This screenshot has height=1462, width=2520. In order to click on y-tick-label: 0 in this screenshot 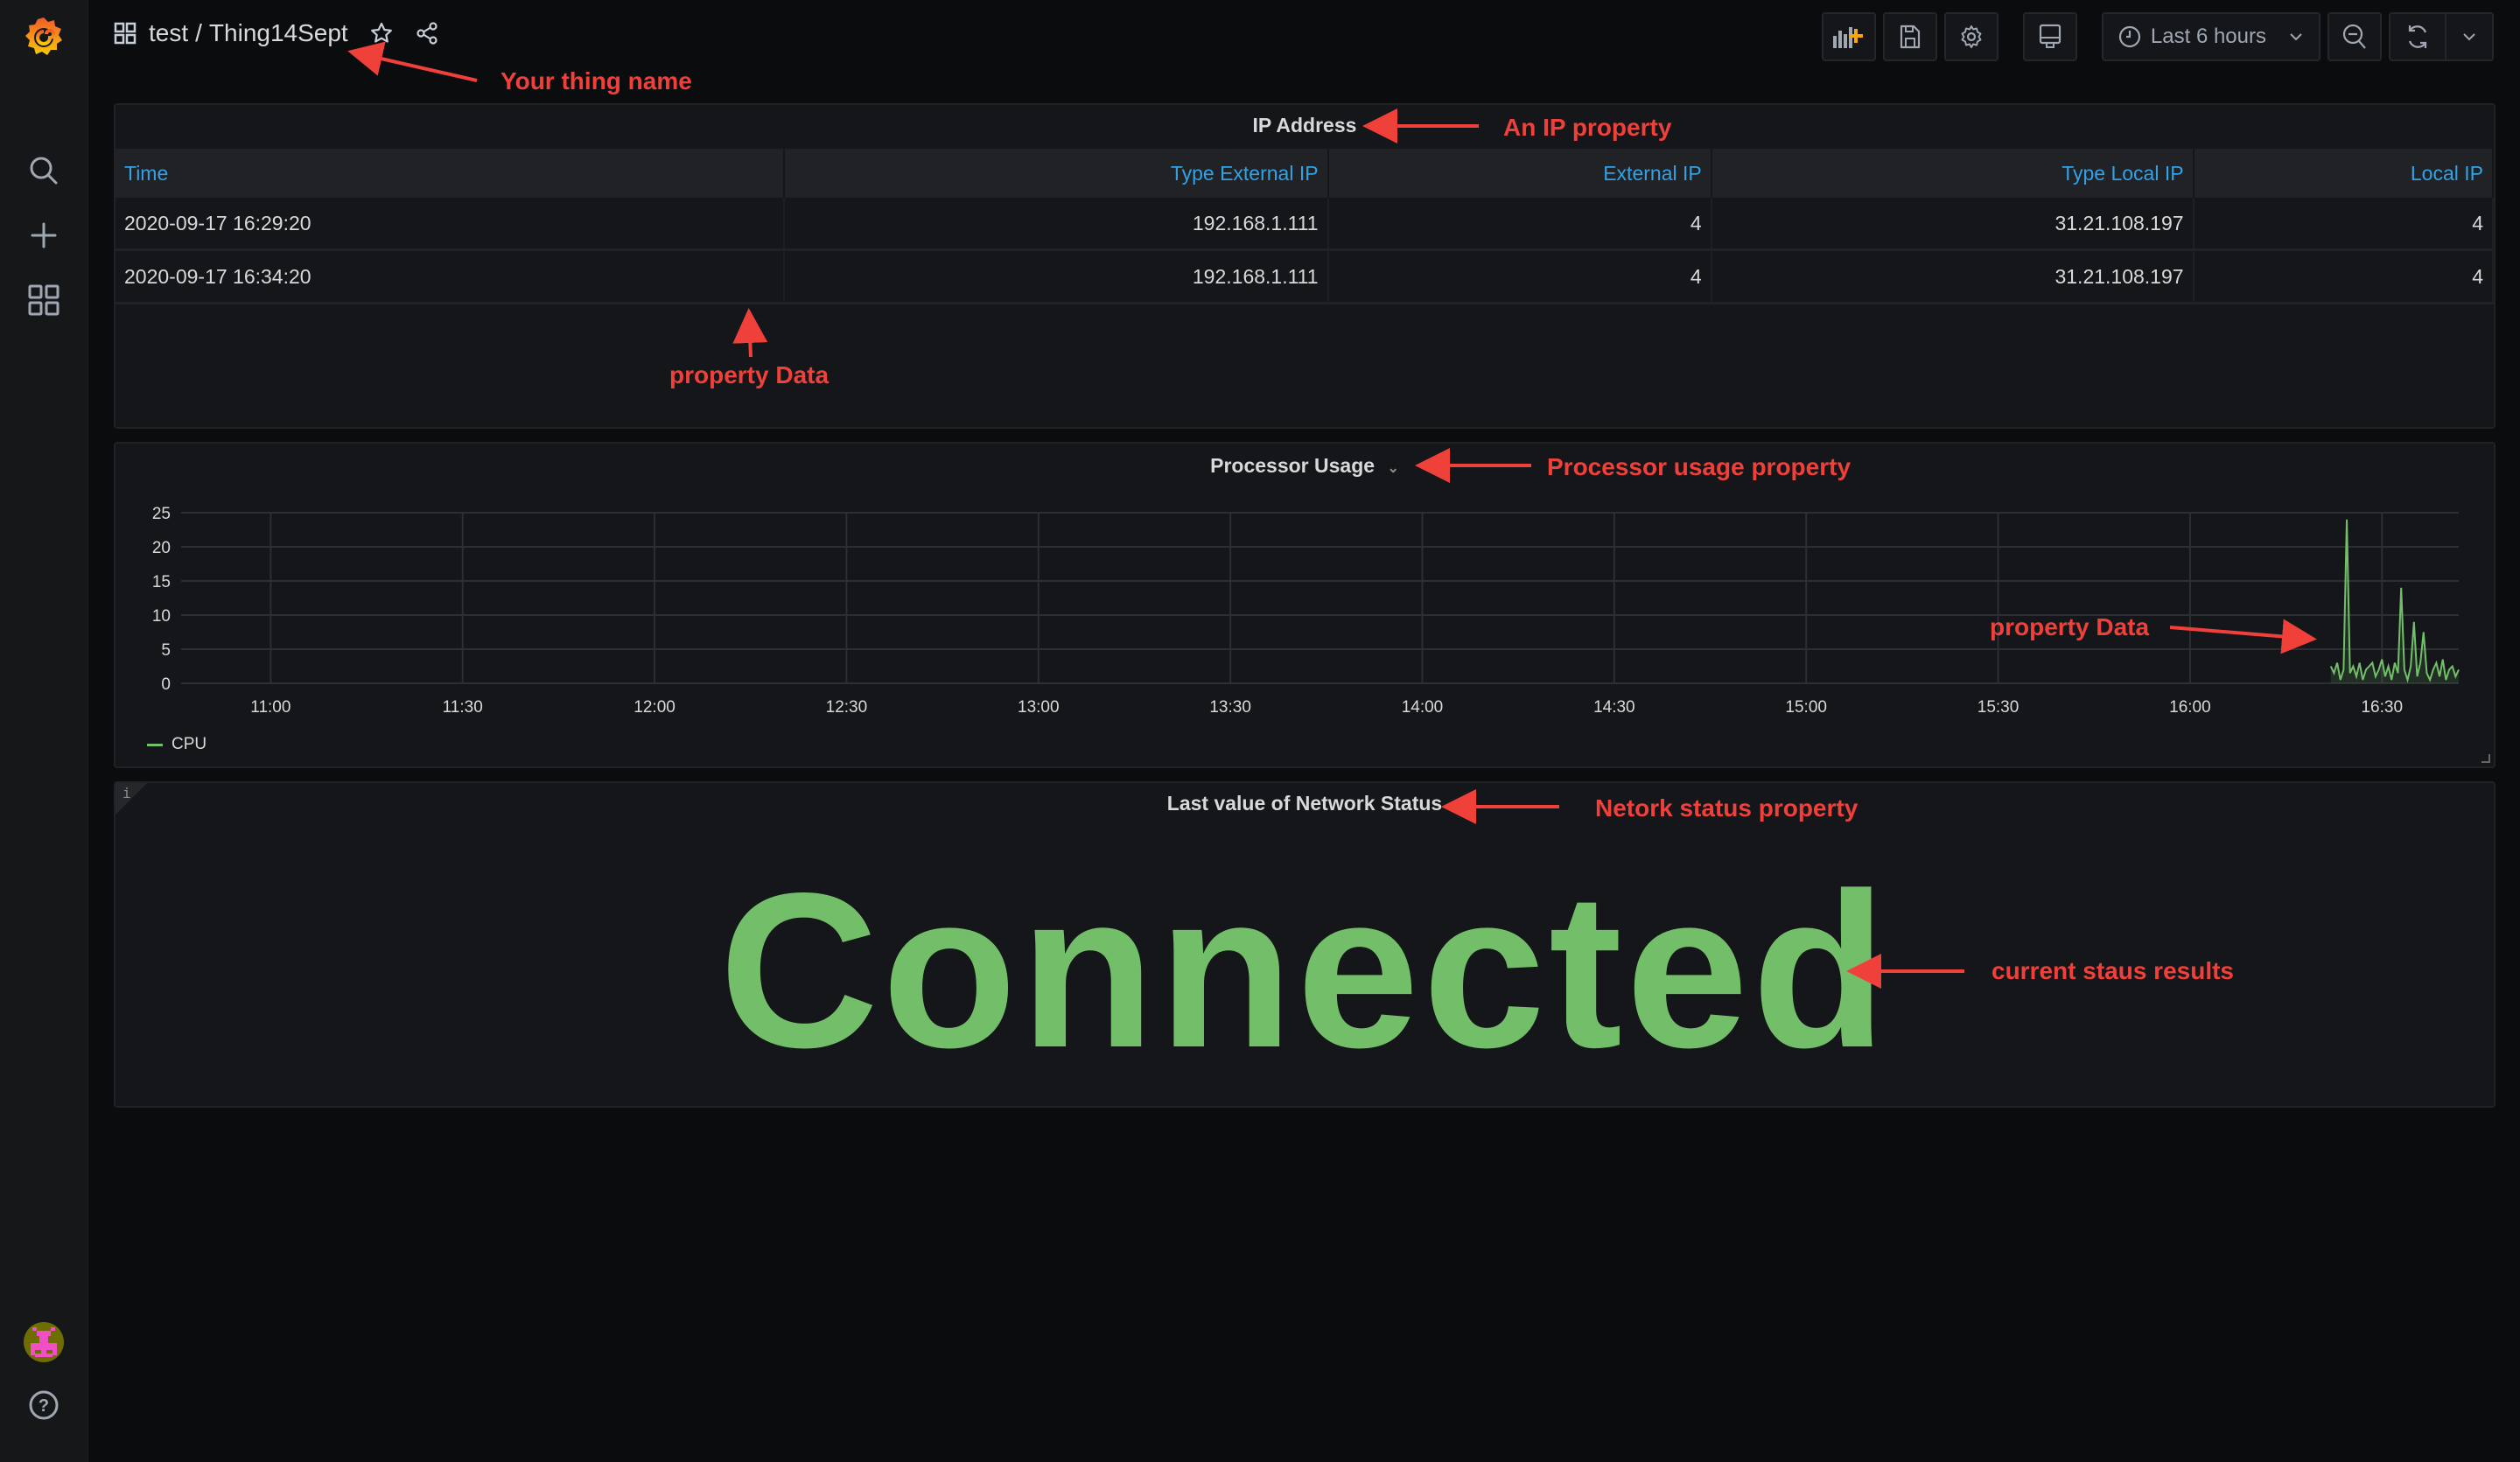, I will do `click(166, 684)`.